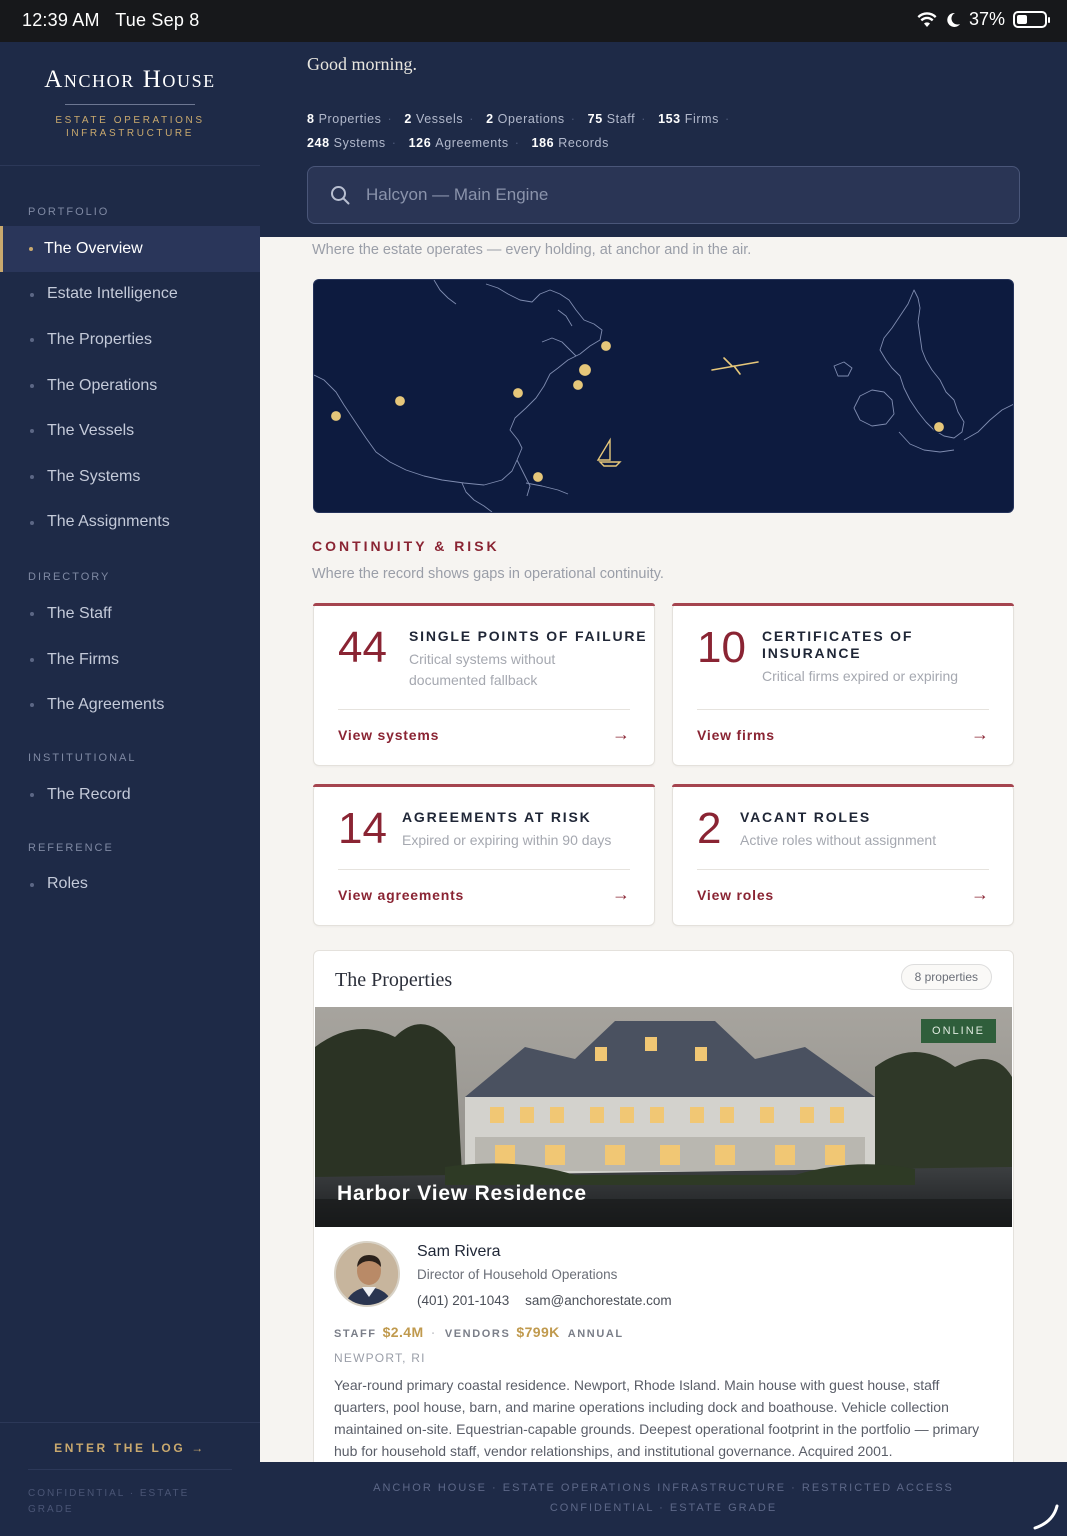 This screenshot has height=1536, width=1067. I want to click on budget-line: STAFF $2.4M · VENDORS $799K ANNUAL, so click(479, 1332).